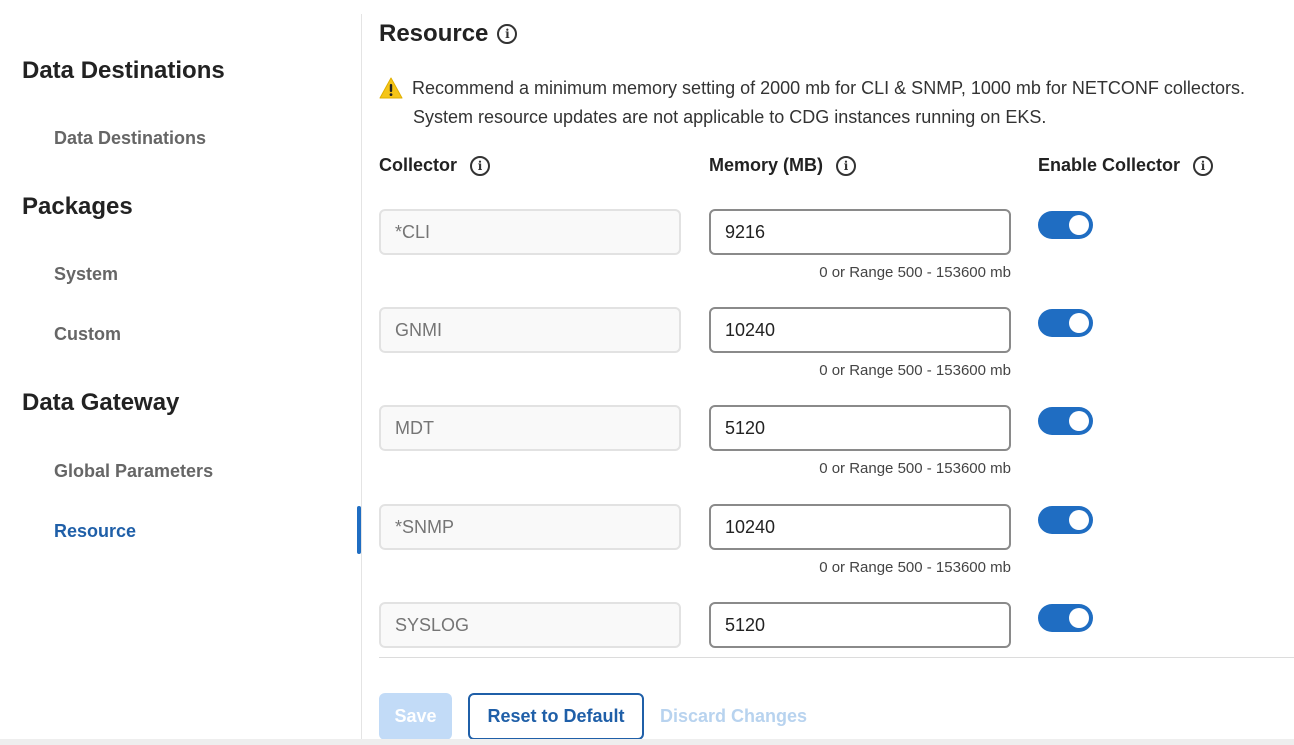 This screenshot has width=1294, height=745. Describe the element at coordinates (130, 138) in the screenshot. I see `sidebar-item-data-destinations: Data Destinations` at that location.